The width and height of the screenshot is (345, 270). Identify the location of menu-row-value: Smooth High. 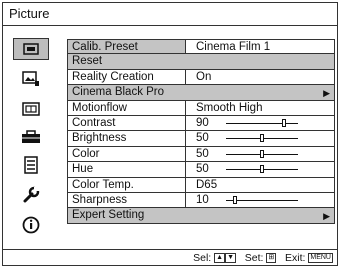
(229, 107).